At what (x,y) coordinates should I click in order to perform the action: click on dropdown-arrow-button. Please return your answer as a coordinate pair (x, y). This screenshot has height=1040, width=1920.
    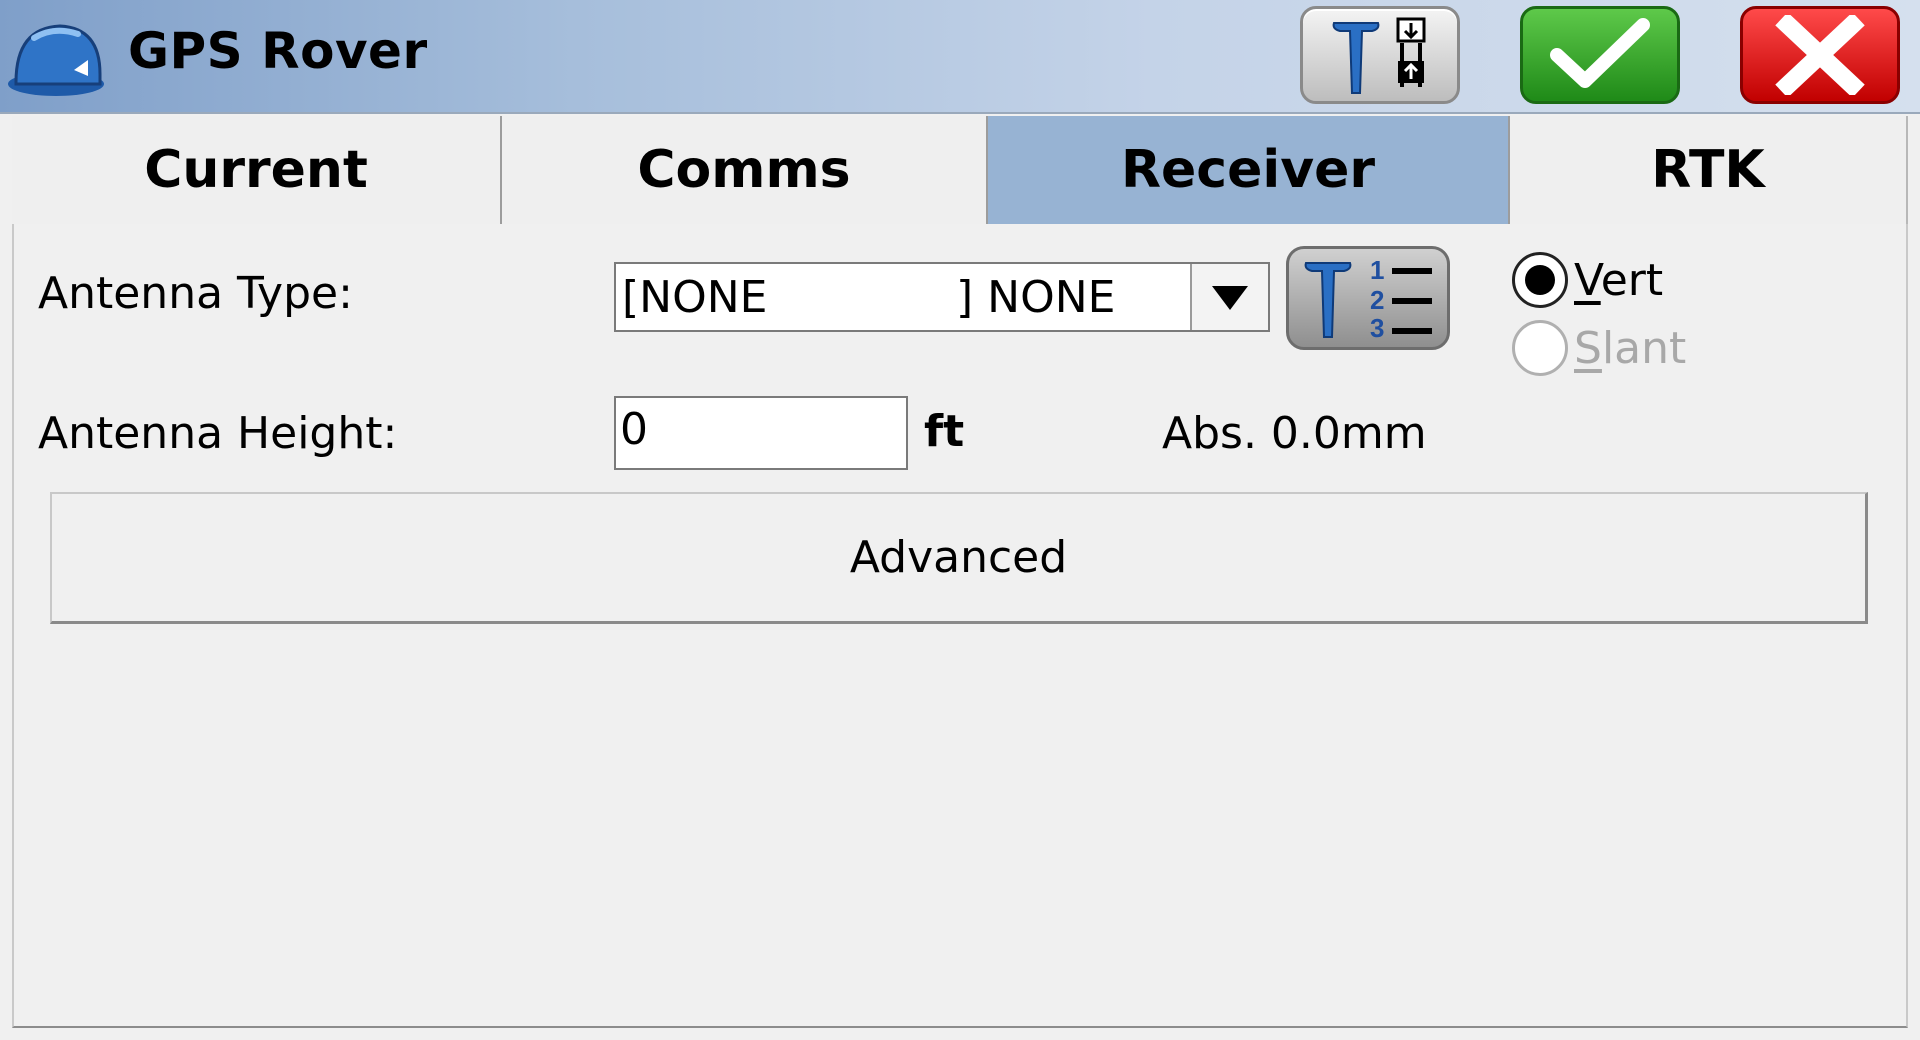
    Looking at the image, I should click on (1229, 297).